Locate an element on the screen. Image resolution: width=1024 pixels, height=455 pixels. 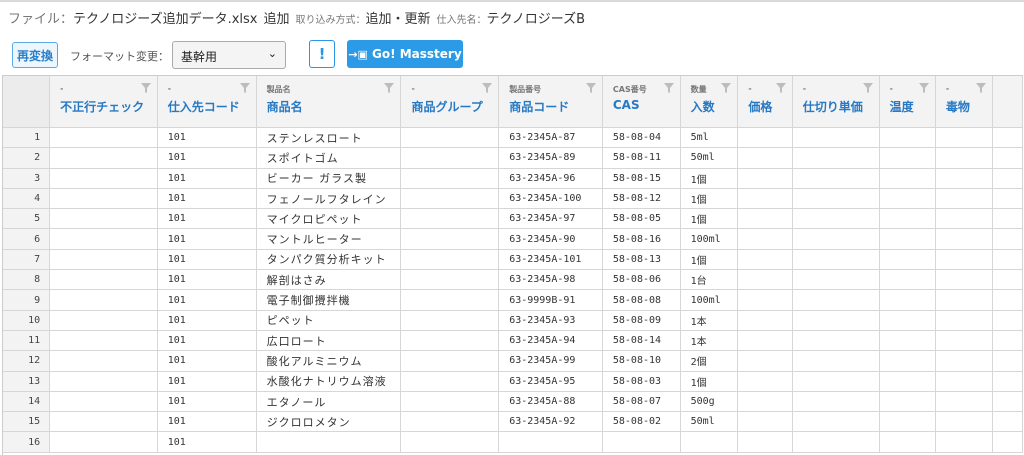
cell-code: 63-2345A-95 is located at coordinates (550, 381).